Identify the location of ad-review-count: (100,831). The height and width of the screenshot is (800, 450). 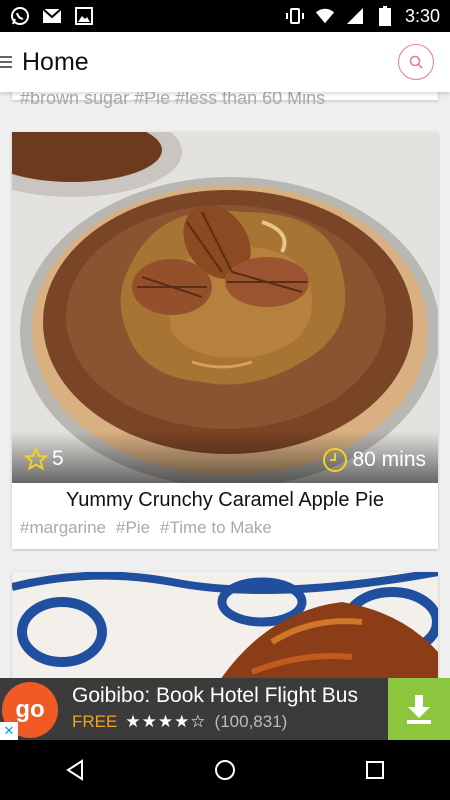
(251, 721).